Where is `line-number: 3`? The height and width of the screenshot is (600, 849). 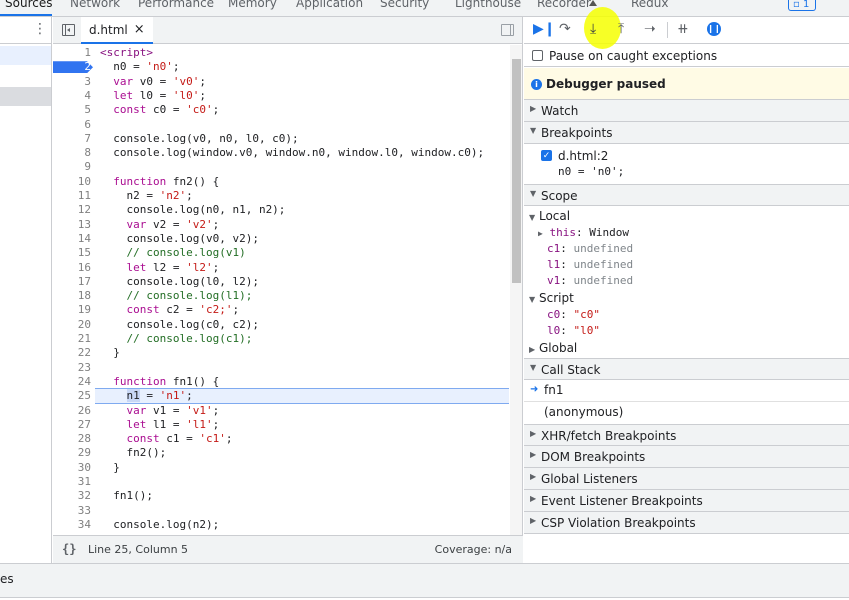
line-number: 3 is located at coordinates (72, 82).